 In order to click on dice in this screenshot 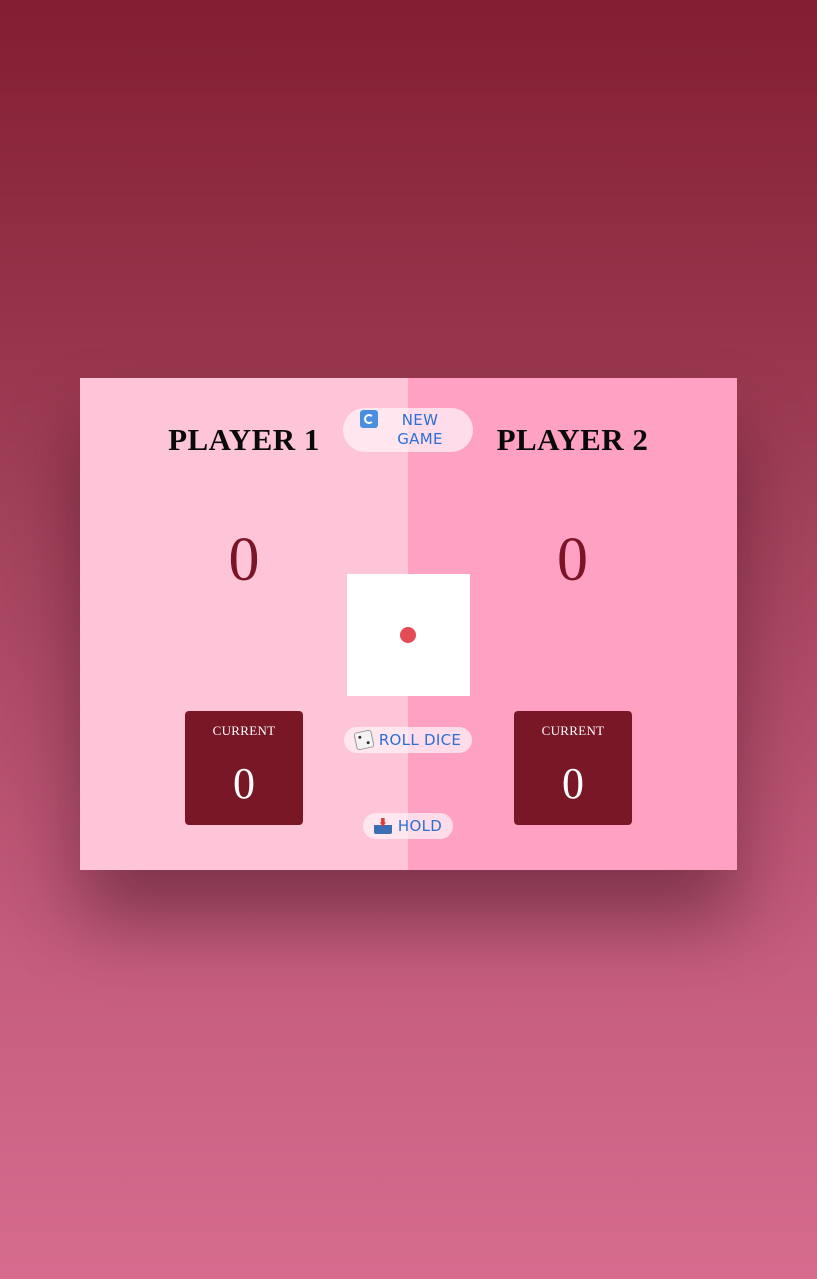, I will do `click(408, 635)`.